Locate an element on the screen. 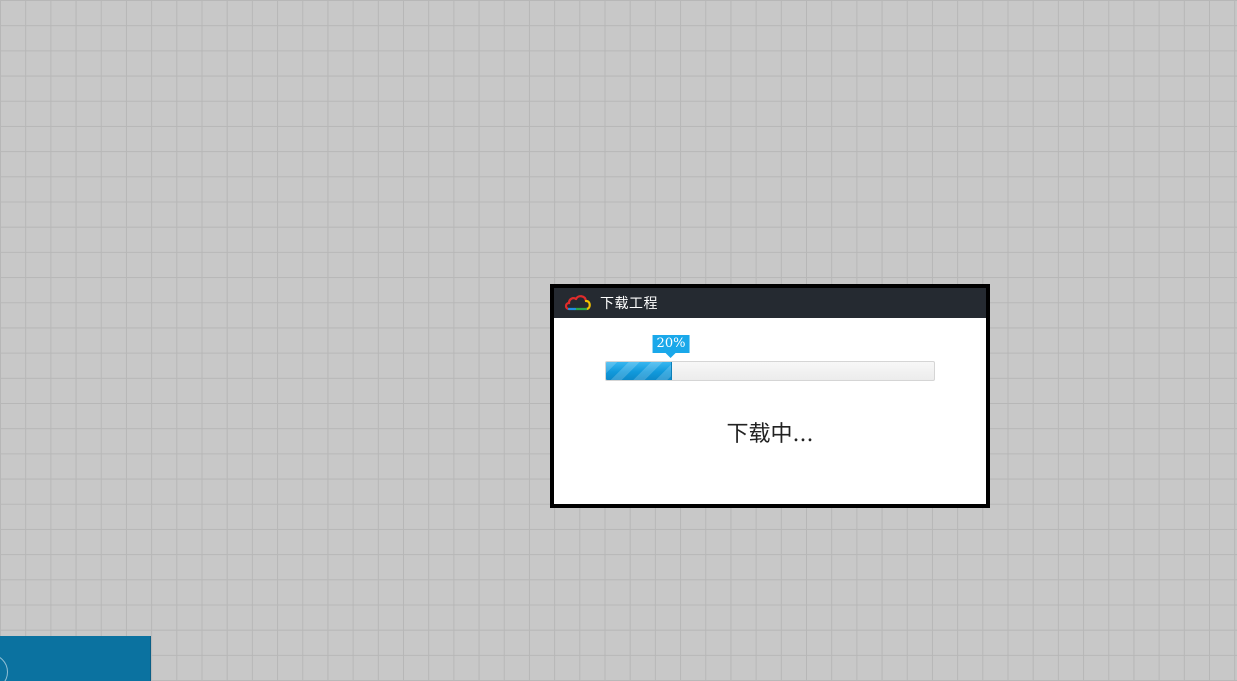 This screenshot has height=681, width=1237. dialog-title: 下载工程 is located at coordinates (629, 304).